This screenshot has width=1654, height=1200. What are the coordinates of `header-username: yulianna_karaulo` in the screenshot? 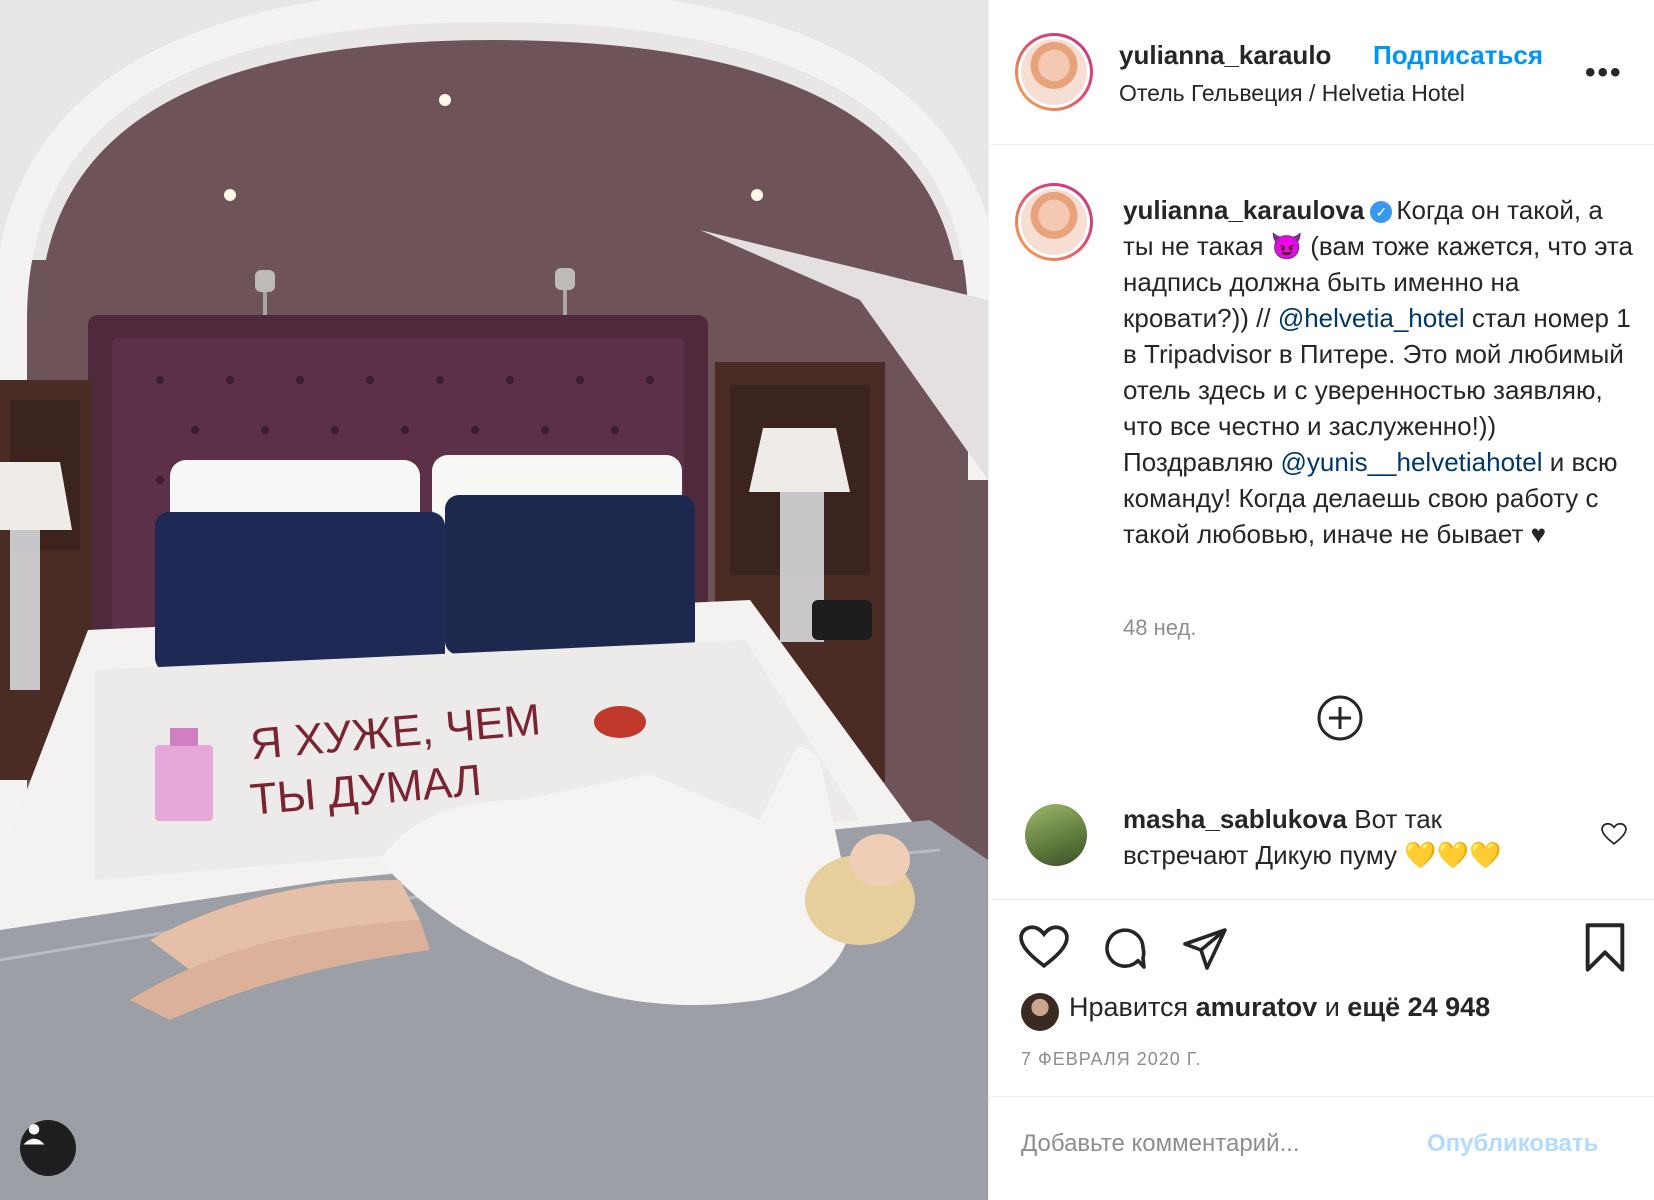 It's located at (1225, 55).